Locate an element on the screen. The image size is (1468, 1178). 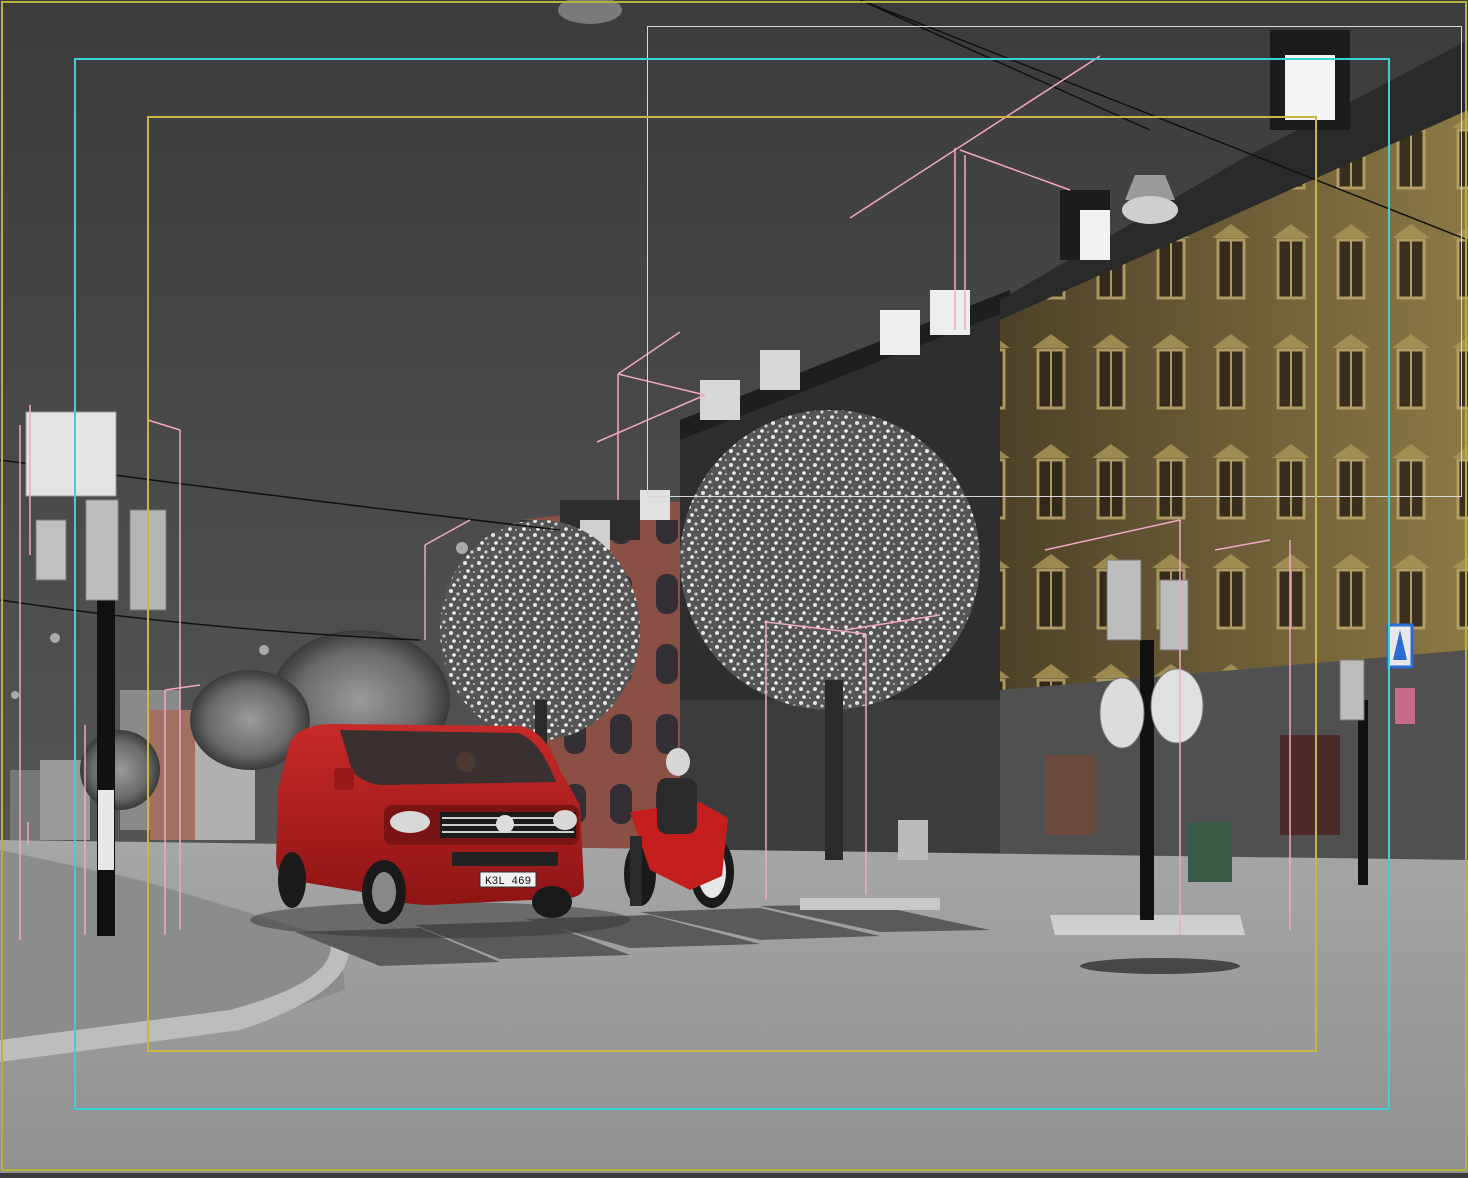
green-bin is located at coordinates (1210, 852).